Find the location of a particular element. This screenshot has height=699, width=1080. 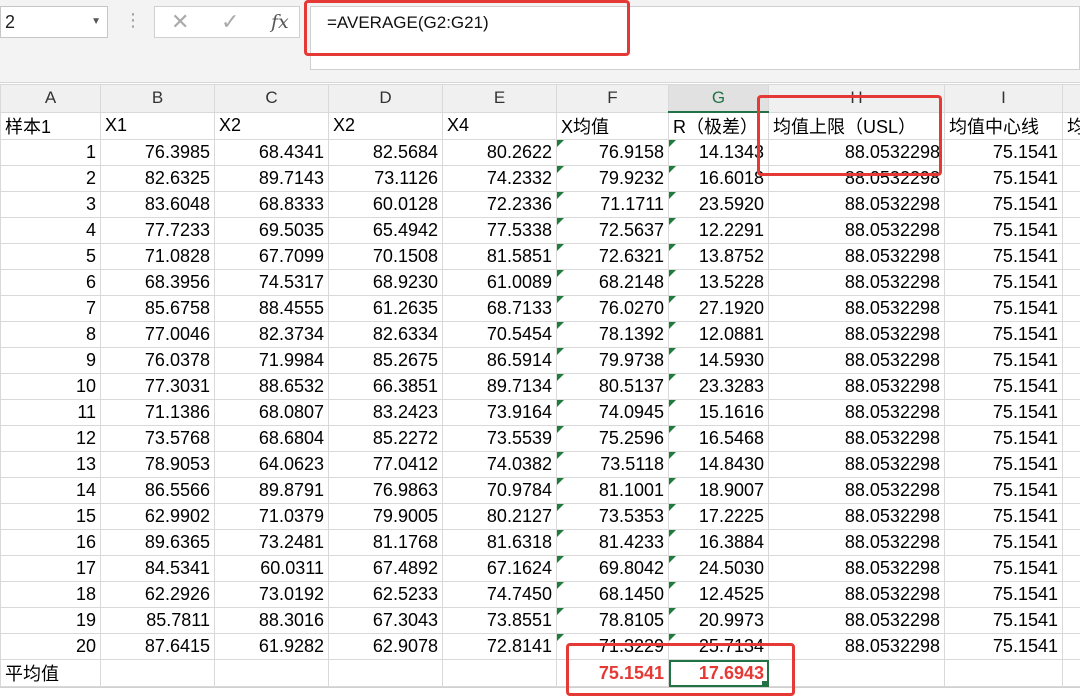

table-cell: 70.5454 is located at coordinates (500, 335).